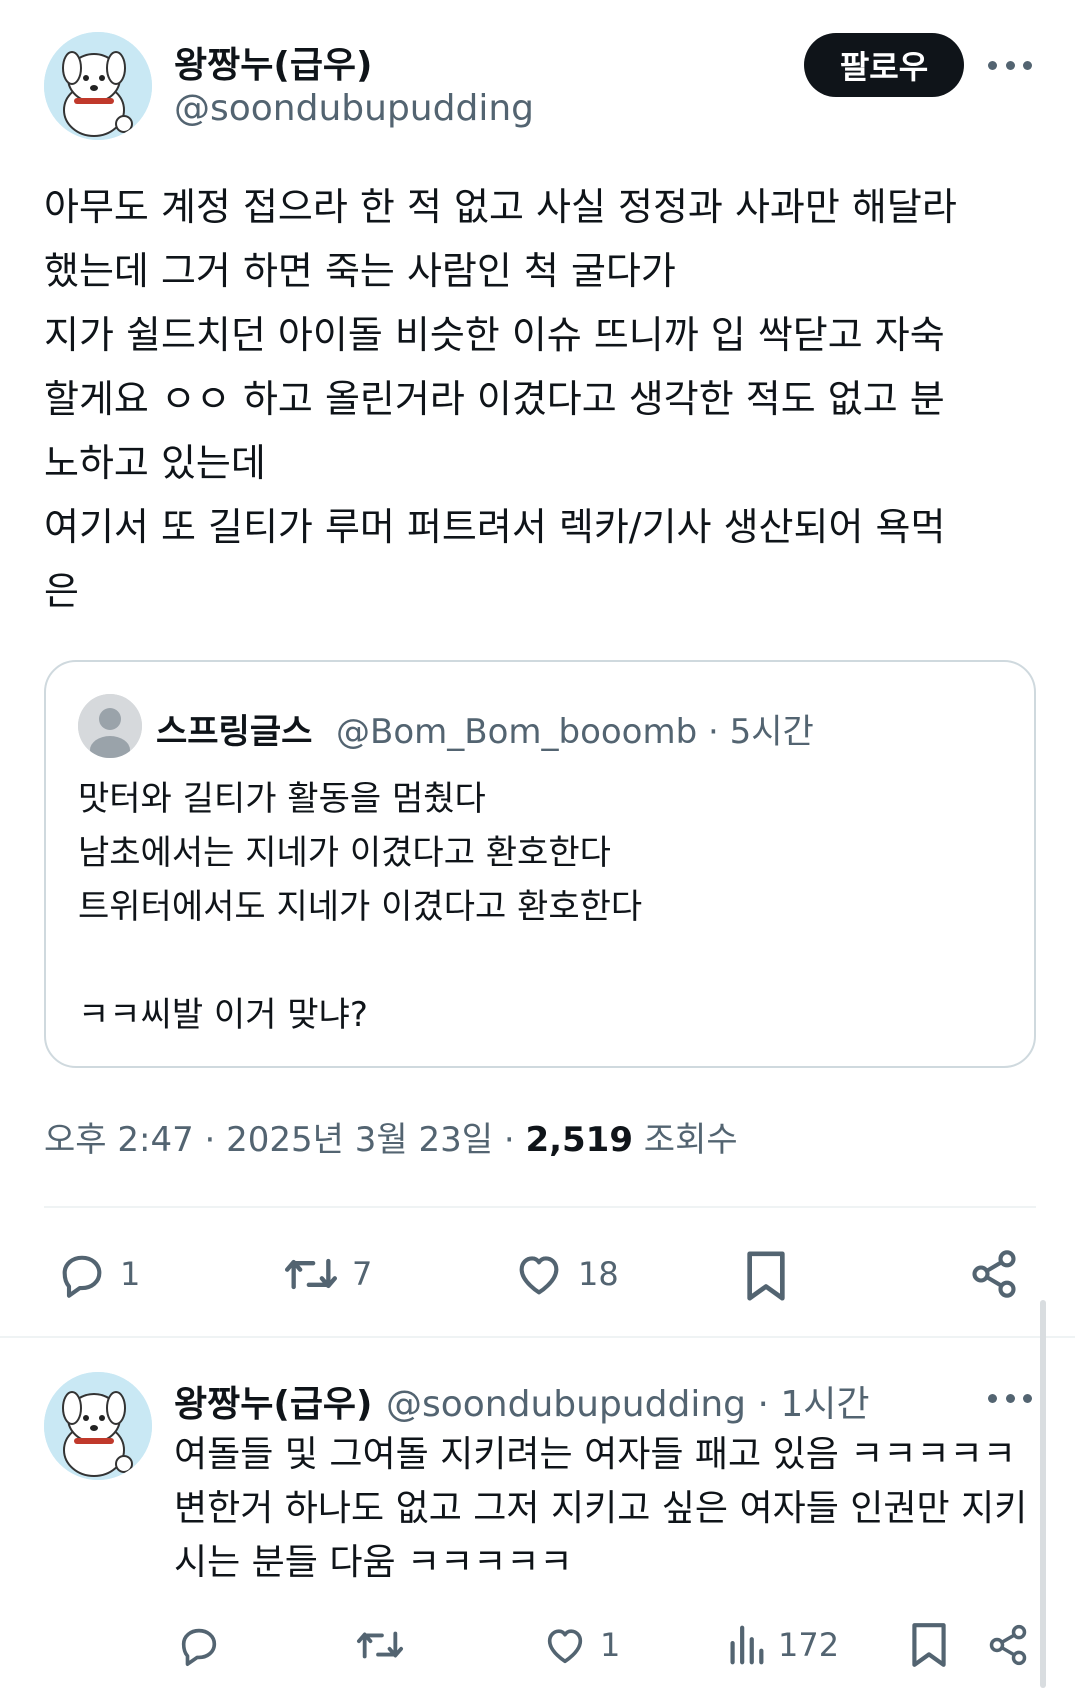  I want to click on timestamp: 오후 2:47 · 2025년 3월 23일 ·, so click(284, 1140).